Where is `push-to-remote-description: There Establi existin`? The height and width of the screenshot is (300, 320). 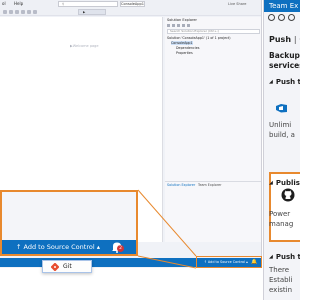 push-to-remote-description: There Establi existin is located at coordinates (281, 280).